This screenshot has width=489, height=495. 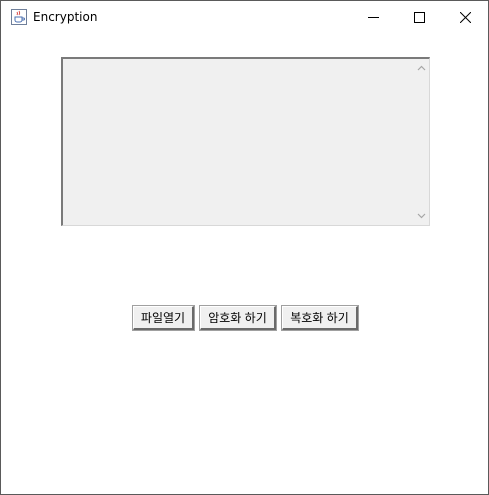 I want to click on encrypt-button: 암호화 하기, so click(x=238, y=318).